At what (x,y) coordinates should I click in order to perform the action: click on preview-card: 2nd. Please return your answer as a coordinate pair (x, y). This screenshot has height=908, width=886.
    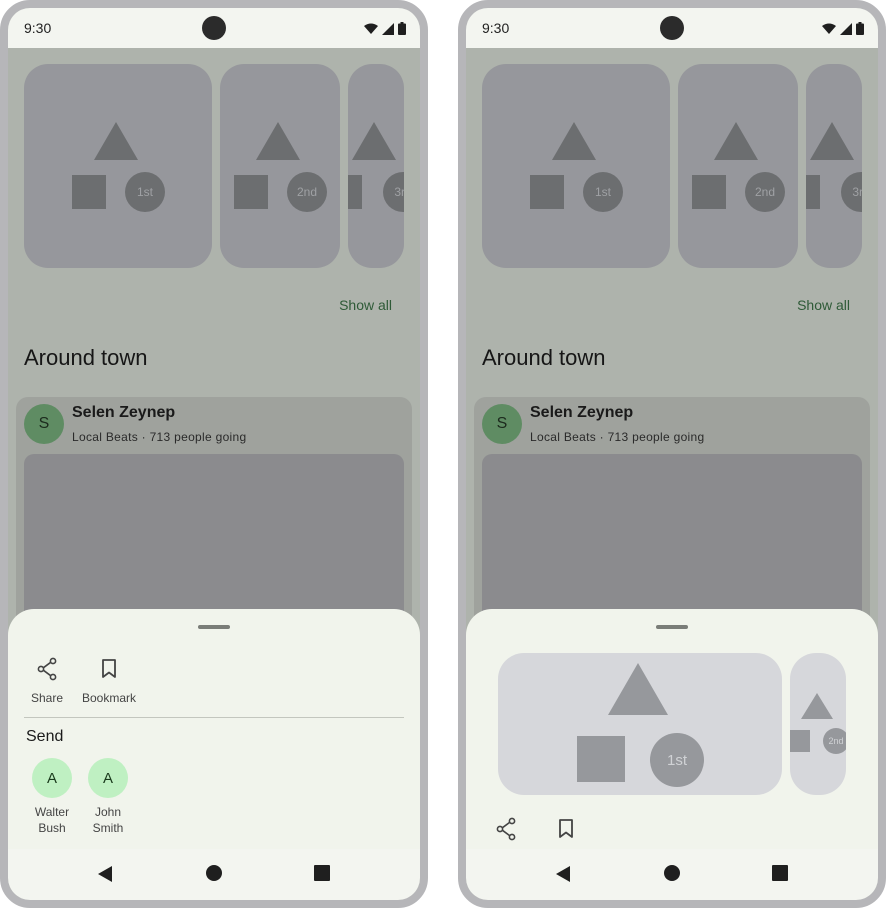
    Looking at the image, I should click on (818, 724).